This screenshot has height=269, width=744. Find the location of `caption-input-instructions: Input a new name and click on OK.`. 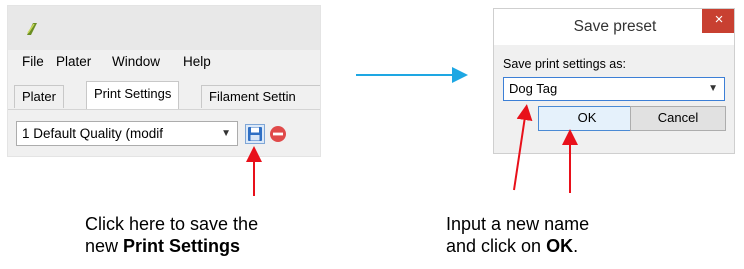

caption-input-instructions: Input a new name and click on OK. is located at coordinates (561, 235).